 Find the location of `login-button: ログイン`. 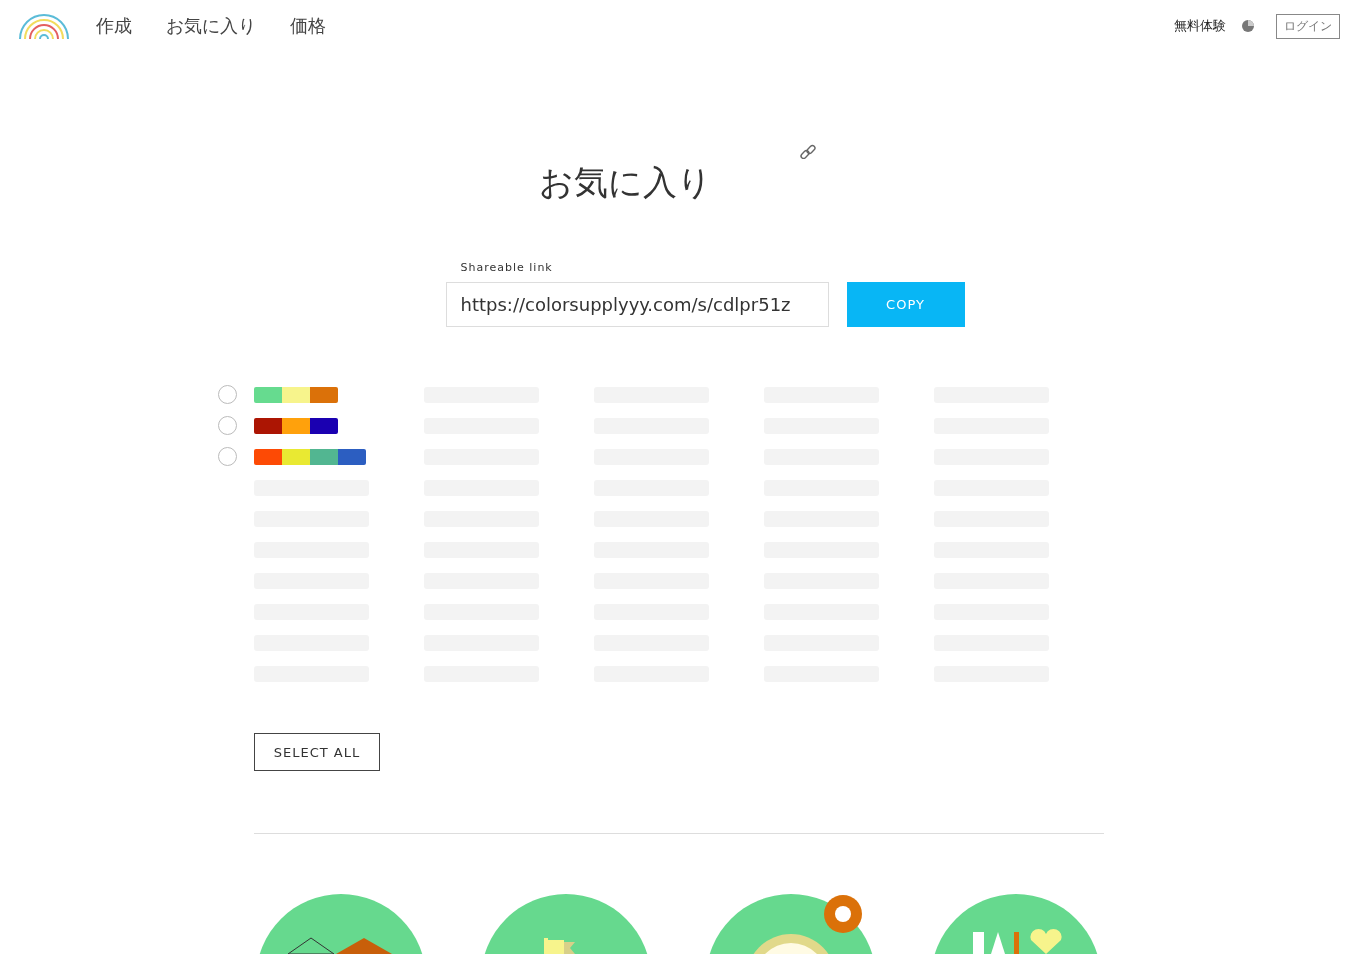

login-button: ログイン is located at coordinates (1308, 26).